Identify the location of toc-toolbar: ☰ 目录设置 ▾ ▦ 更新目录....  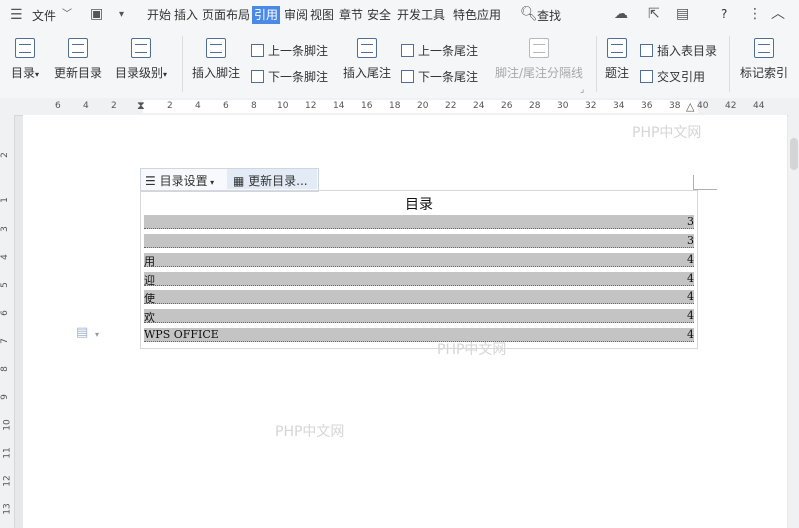
(229, 180).